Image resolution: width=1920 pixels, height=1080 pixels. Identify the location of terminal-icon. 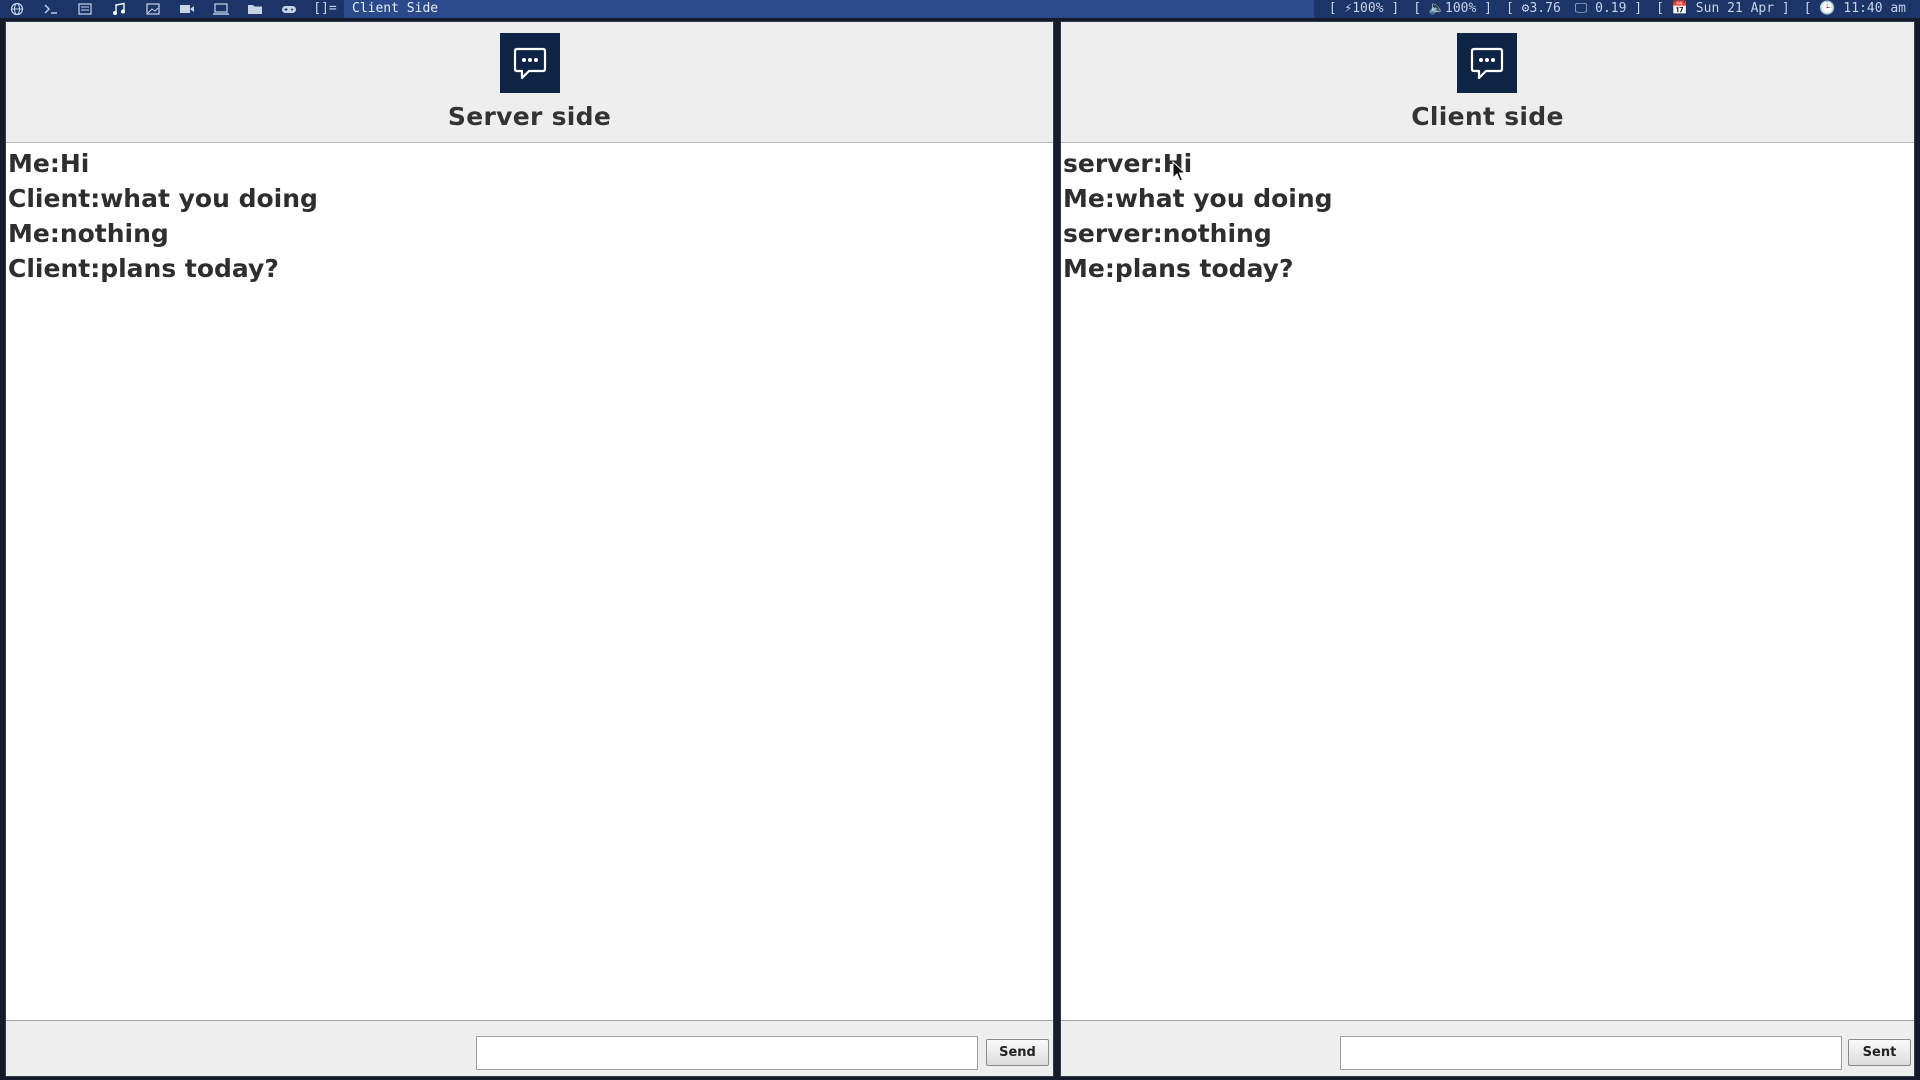
(51, 9).